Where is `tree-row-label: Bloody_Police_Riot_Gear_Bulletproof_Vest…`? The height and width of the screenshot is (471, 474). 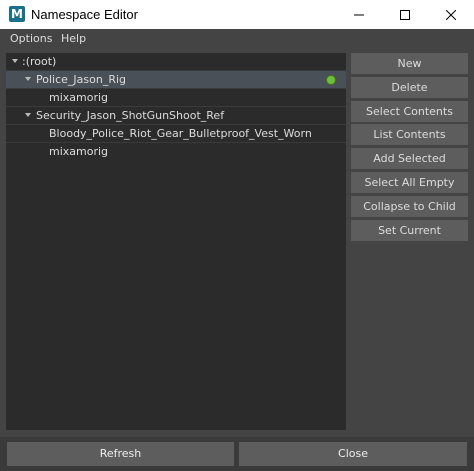
tree-row-label: Bloody_Police_Riot_Gear_Bulletproof_Vest… is located at coordinates (180, 133).